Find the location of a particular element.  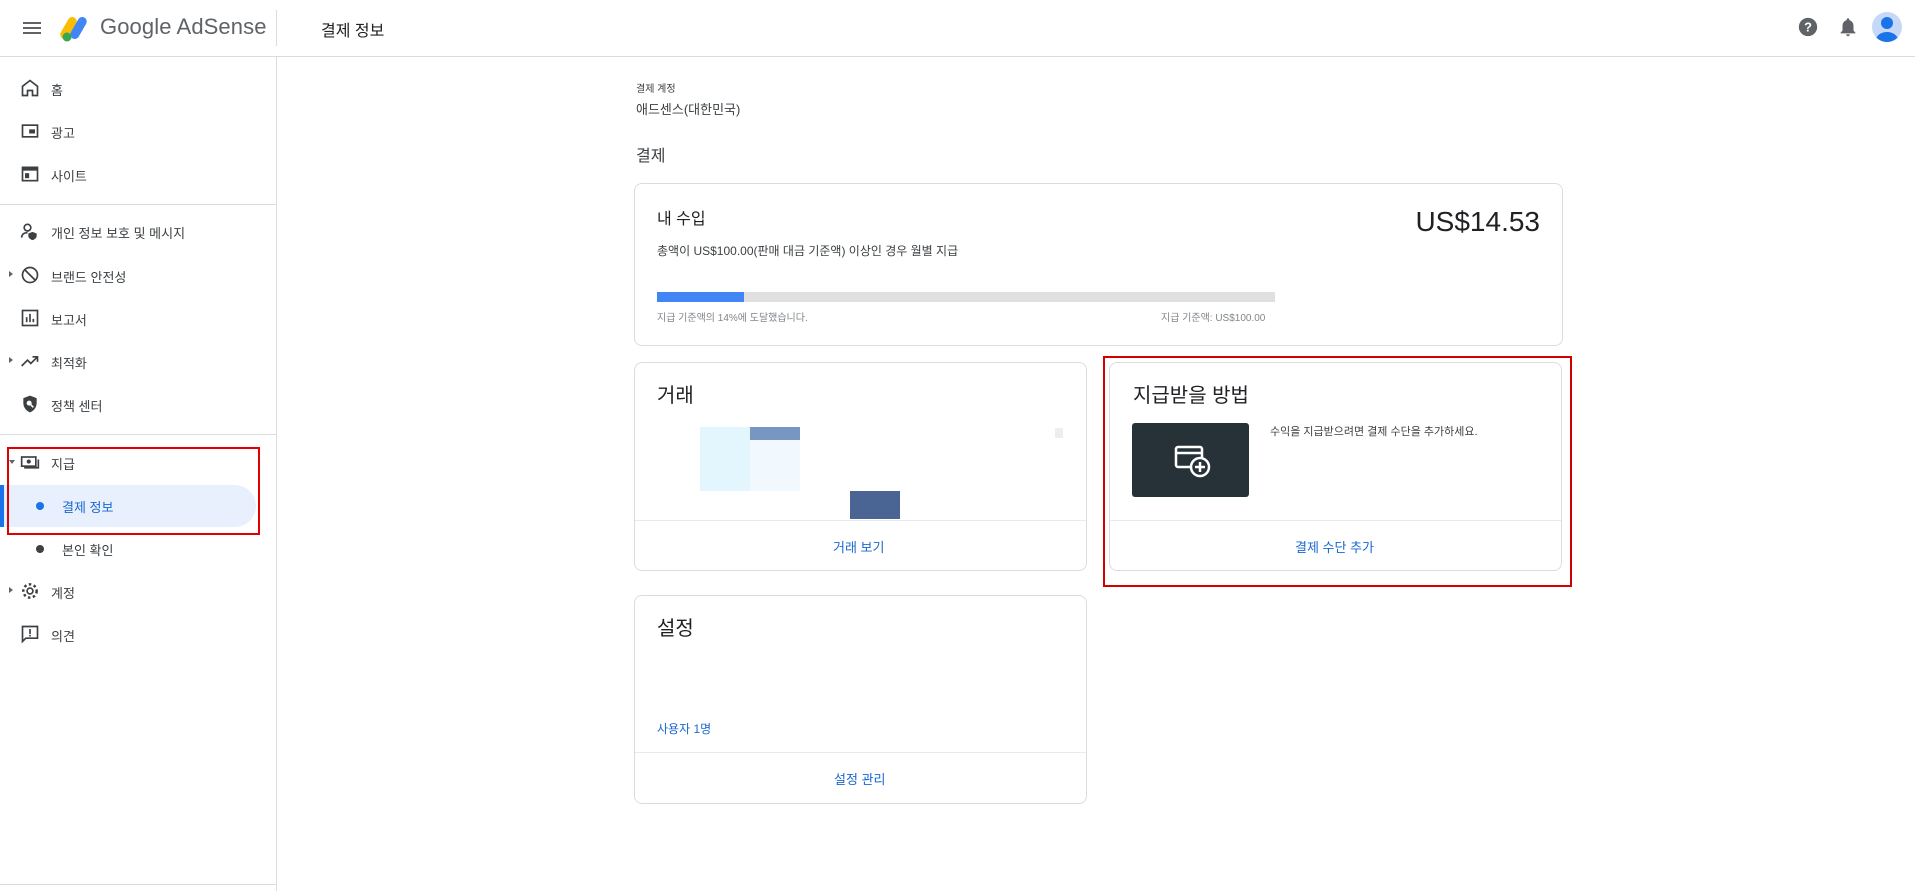

block-icon is located at coordinates (30, 275).